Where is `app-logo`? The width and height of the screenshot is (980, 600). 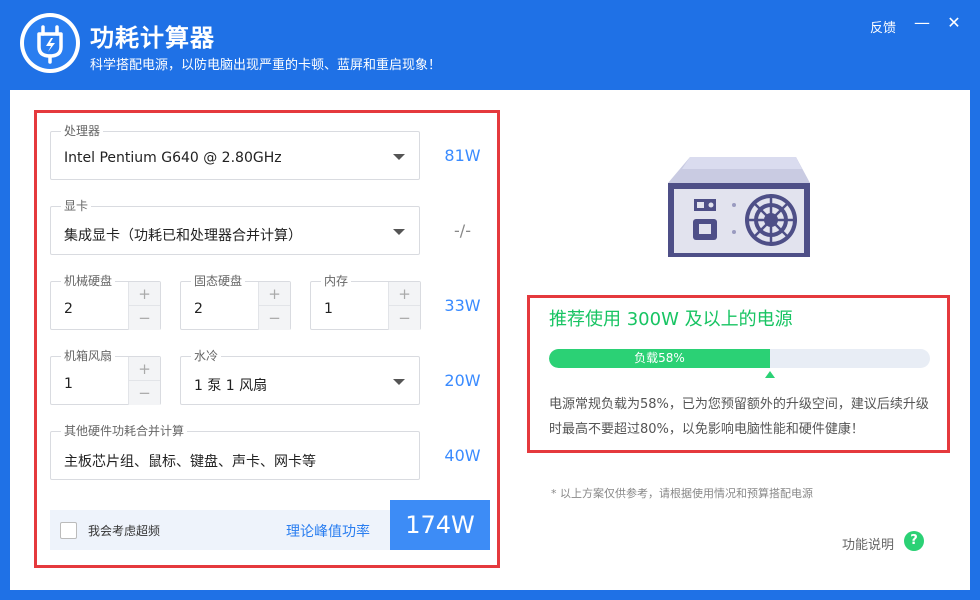
app-logo is located at coordinates (50, 43).